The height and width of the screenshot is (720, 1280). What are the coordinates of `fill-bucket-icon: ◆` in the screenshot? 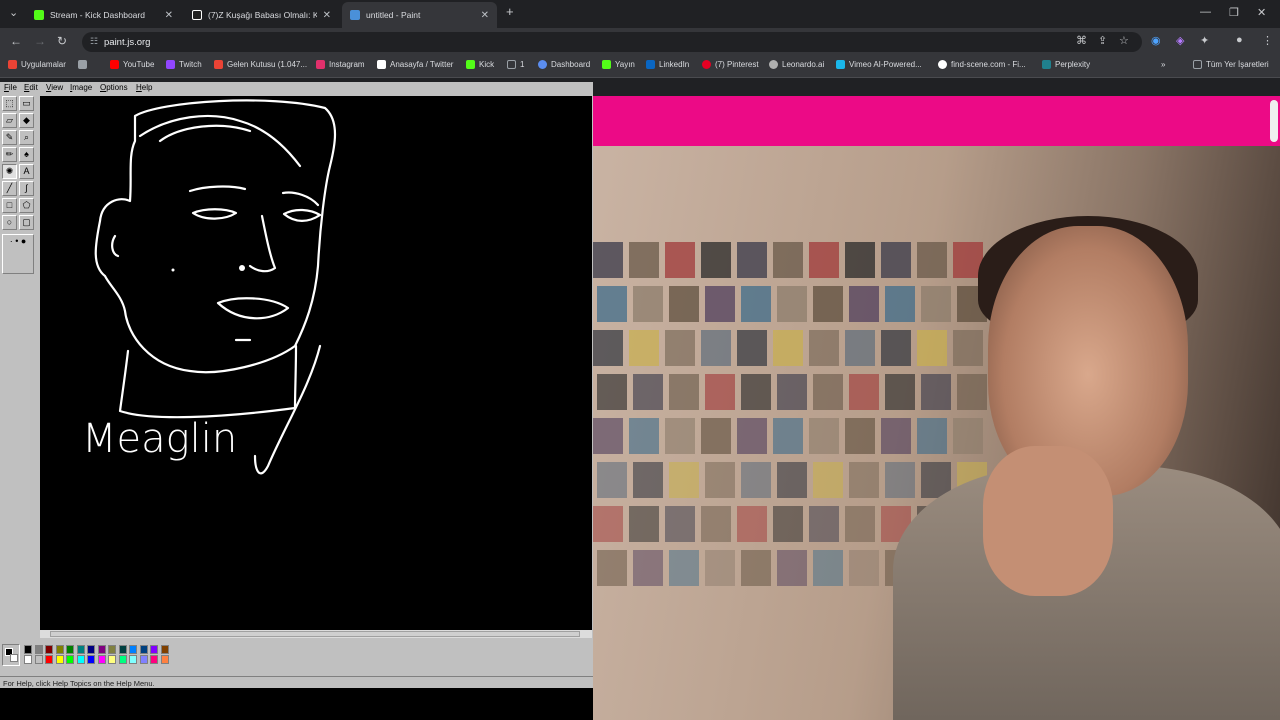 It's located at (26, 120).